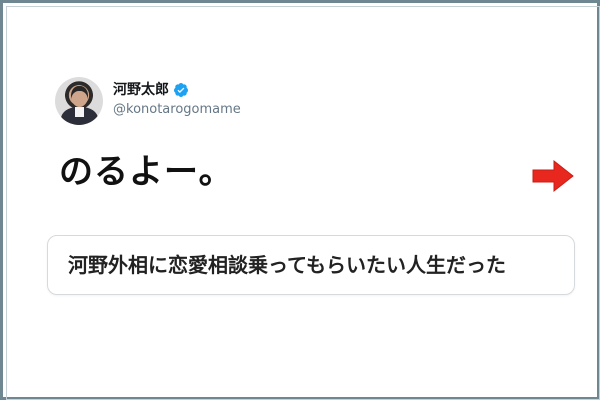  What do you see at coordinates (553, 176) in the screenshot?
I see `right-arrow-icon` at bounding box center [553, 176].